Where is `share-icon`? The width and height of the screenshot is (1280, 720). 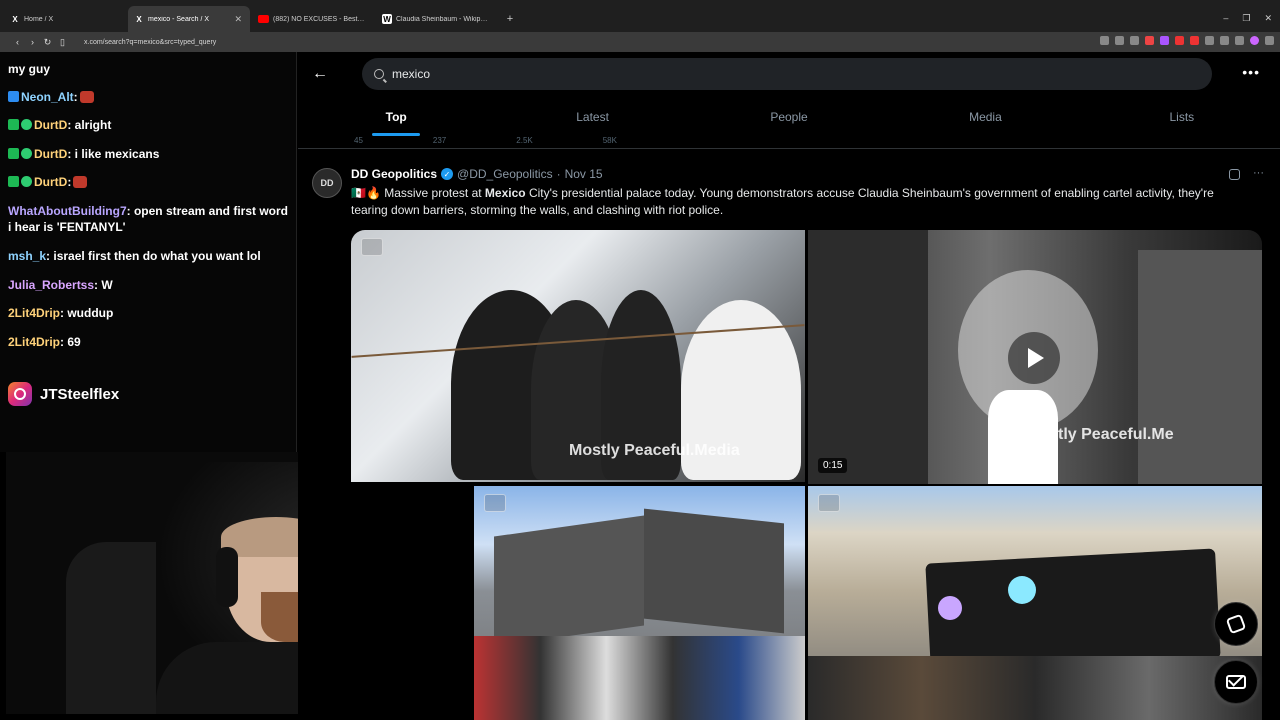 share-icon is located at coordinates (1134, 40).